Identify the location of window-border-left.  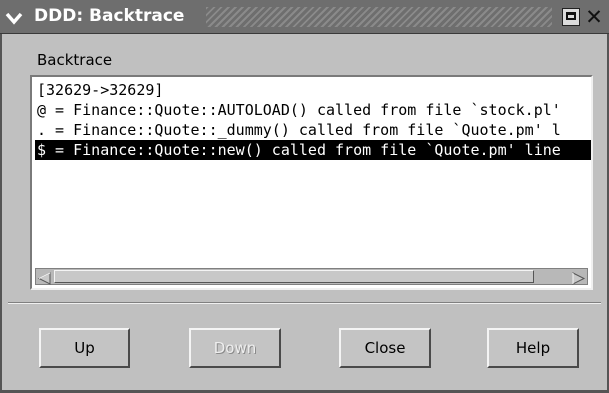
(1, 213).